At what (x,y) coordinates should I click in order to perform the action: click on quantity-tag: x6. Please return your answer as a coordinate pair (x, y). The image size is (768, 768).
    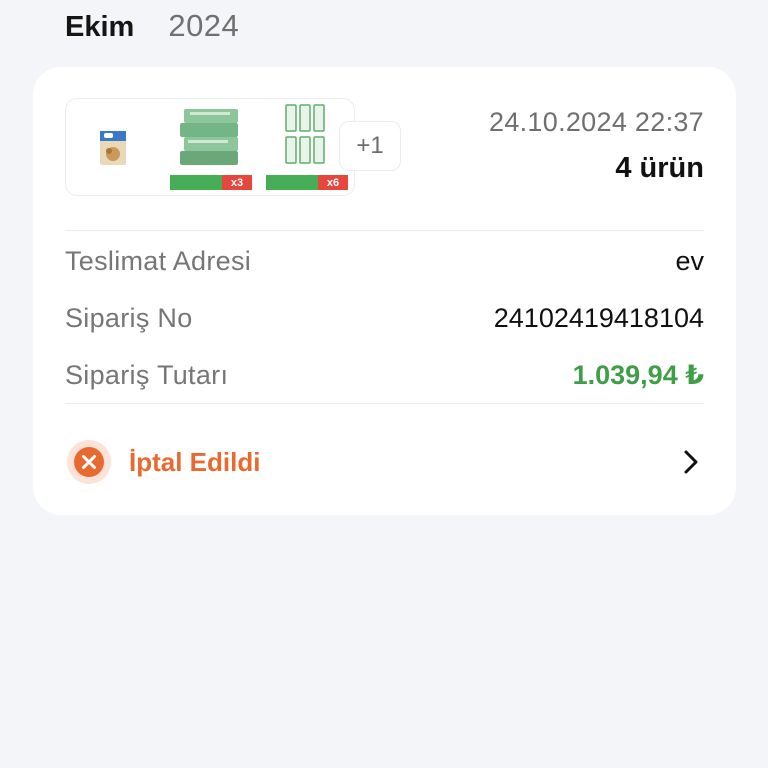
    Looking at the image, I should click on (307, 182).